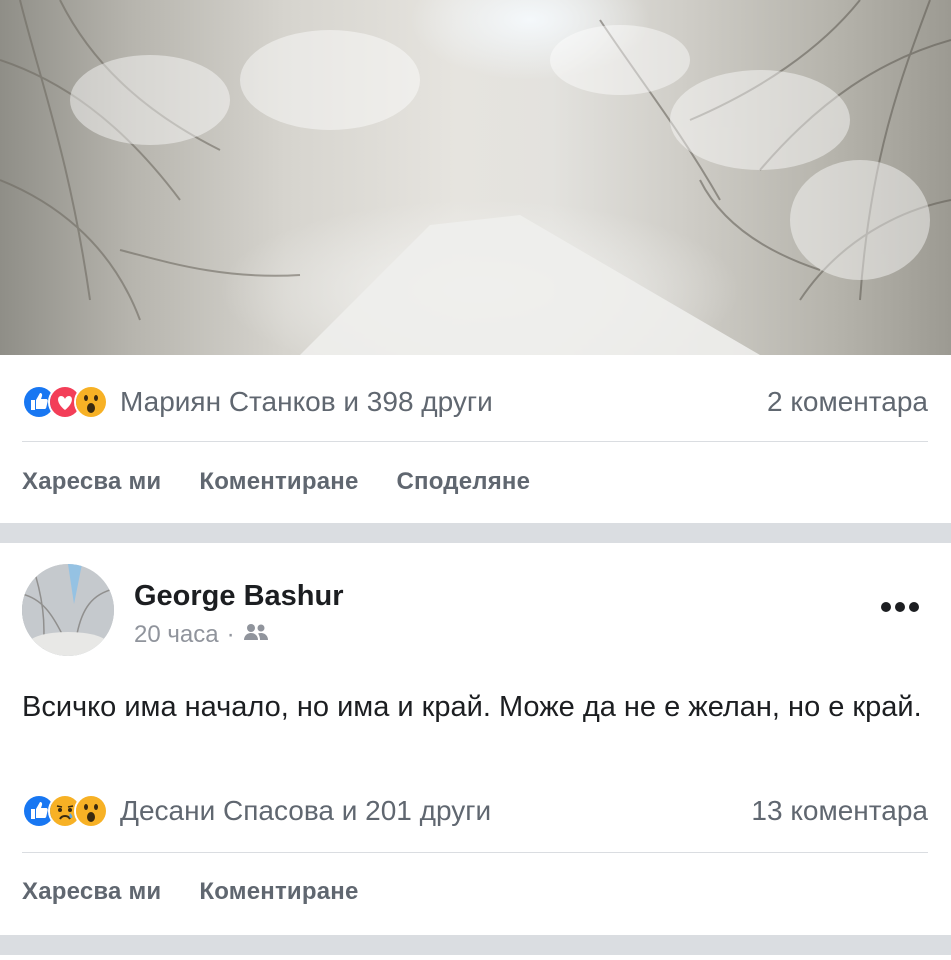 The height and width of the screenshot is (960, 951). I want to click on reactions-text: Десани Спасова и 201 други, so click(305, 811).